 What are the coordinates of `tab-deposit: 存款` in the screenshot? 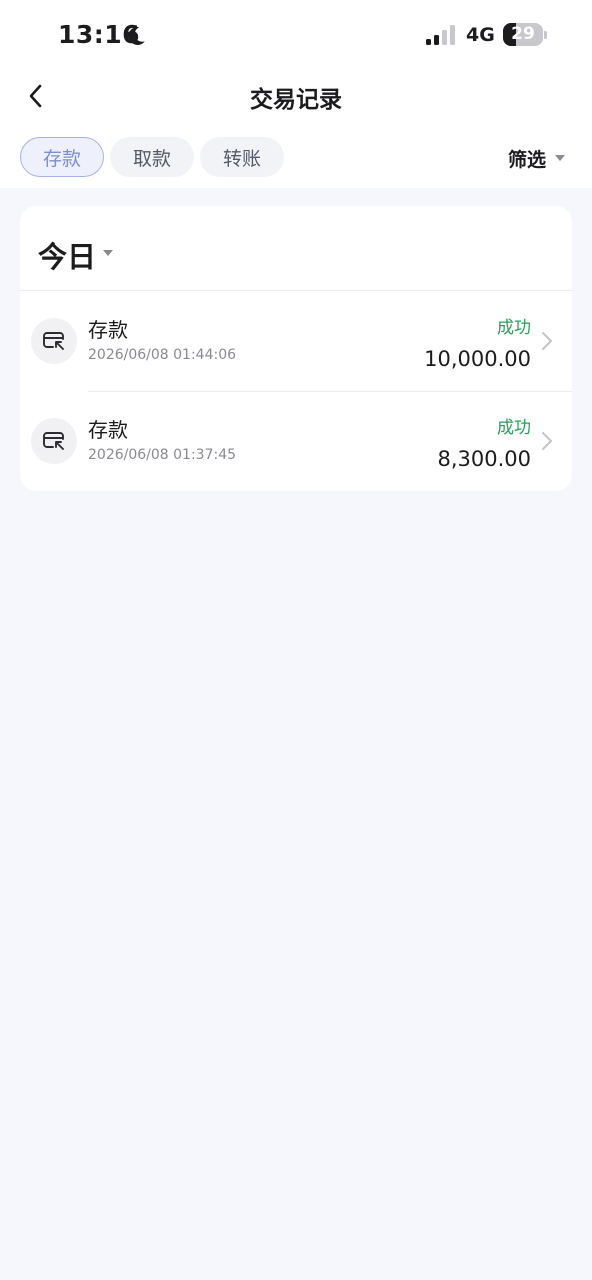 It's located at (62, 157).